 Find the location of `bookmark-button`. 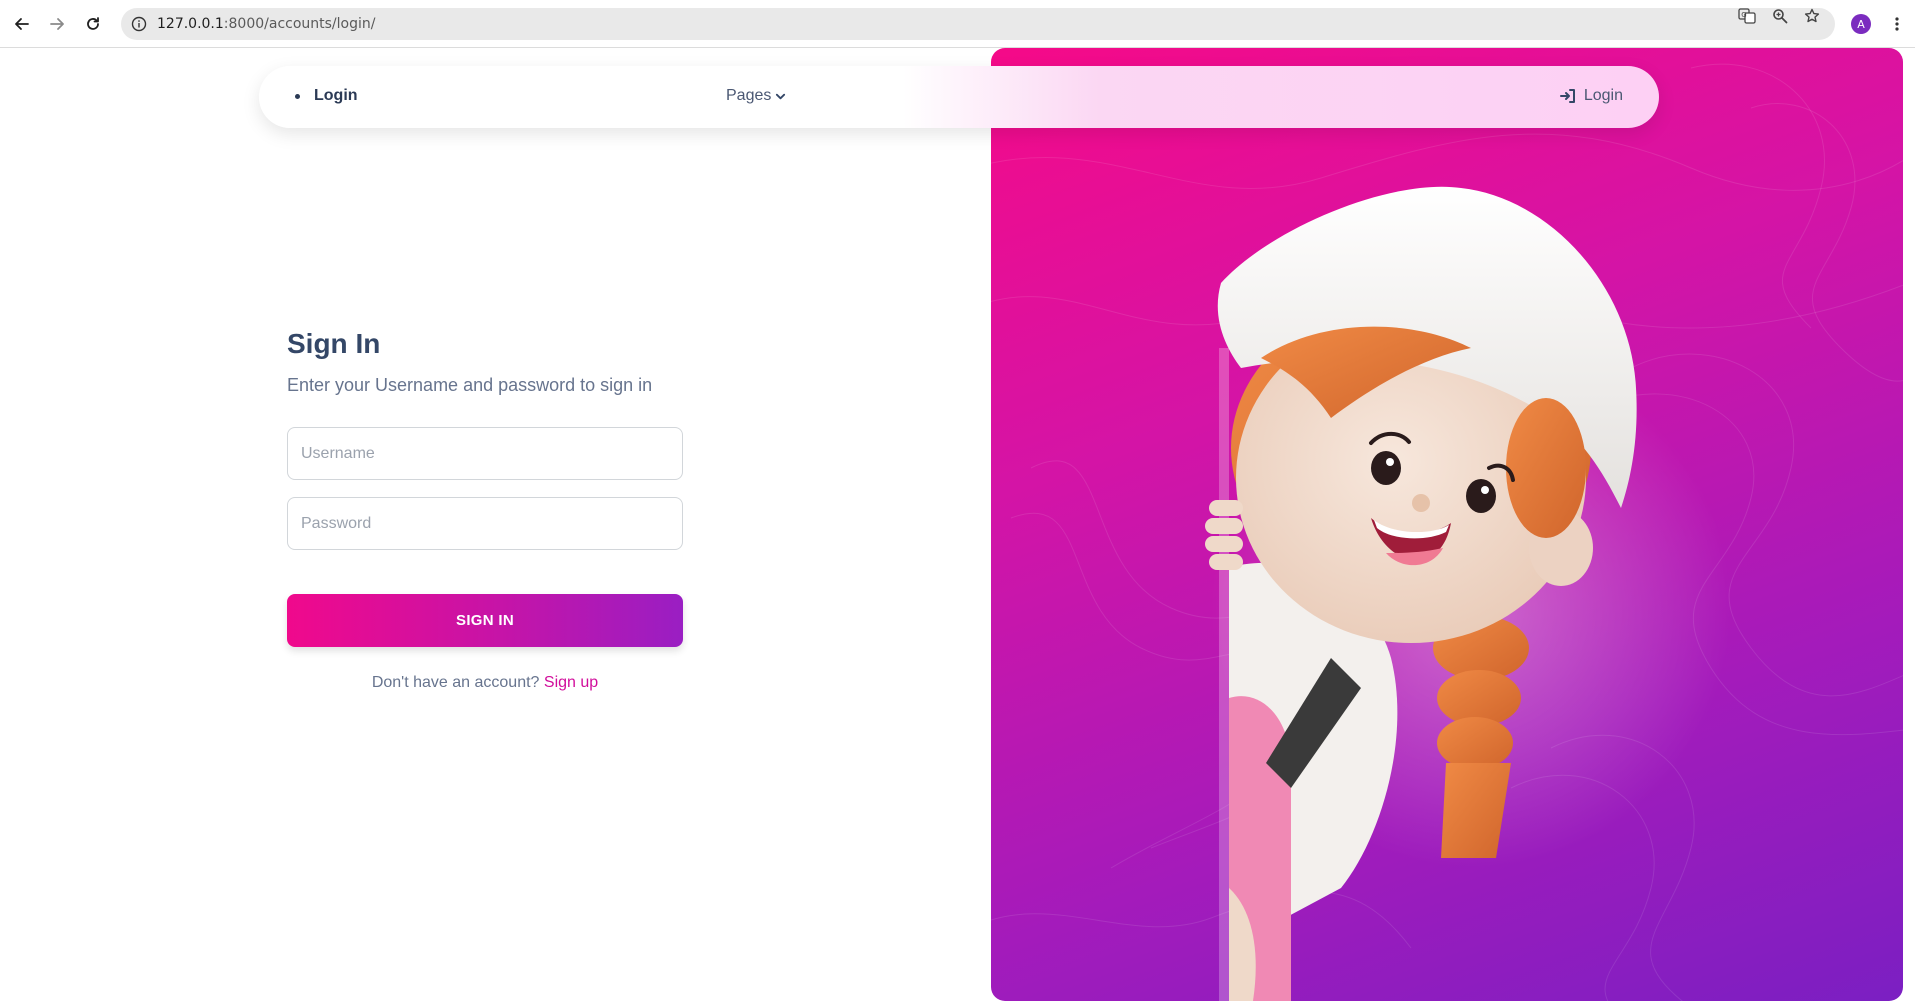

bookmark-button is located at coordinates (1812, 16).